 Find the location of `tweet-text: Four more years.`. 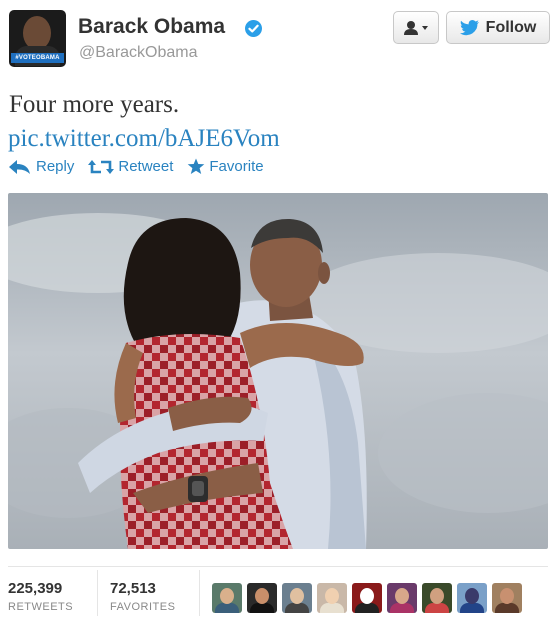

tweet-text: Four more years. is located at coordinates (94, 104).